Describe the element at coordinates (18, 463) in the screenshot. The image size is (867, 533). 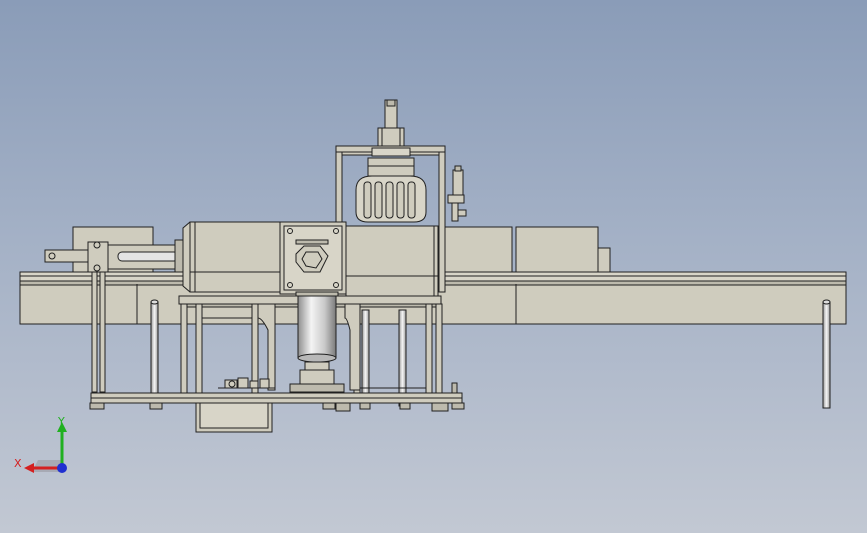
I see `x-axis-label: X` at that location.